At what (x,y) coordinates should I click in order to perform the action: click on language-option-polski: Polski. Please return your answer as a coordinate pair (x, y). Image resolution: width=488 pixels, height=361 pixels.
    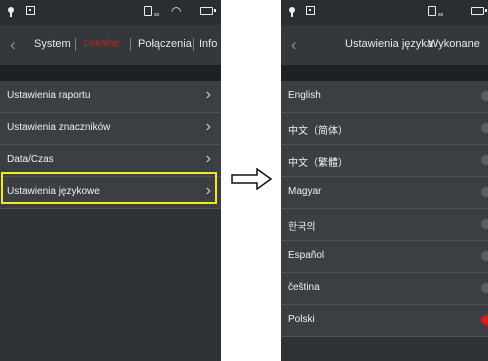
    Looking at the image, I should click on (384, 321).